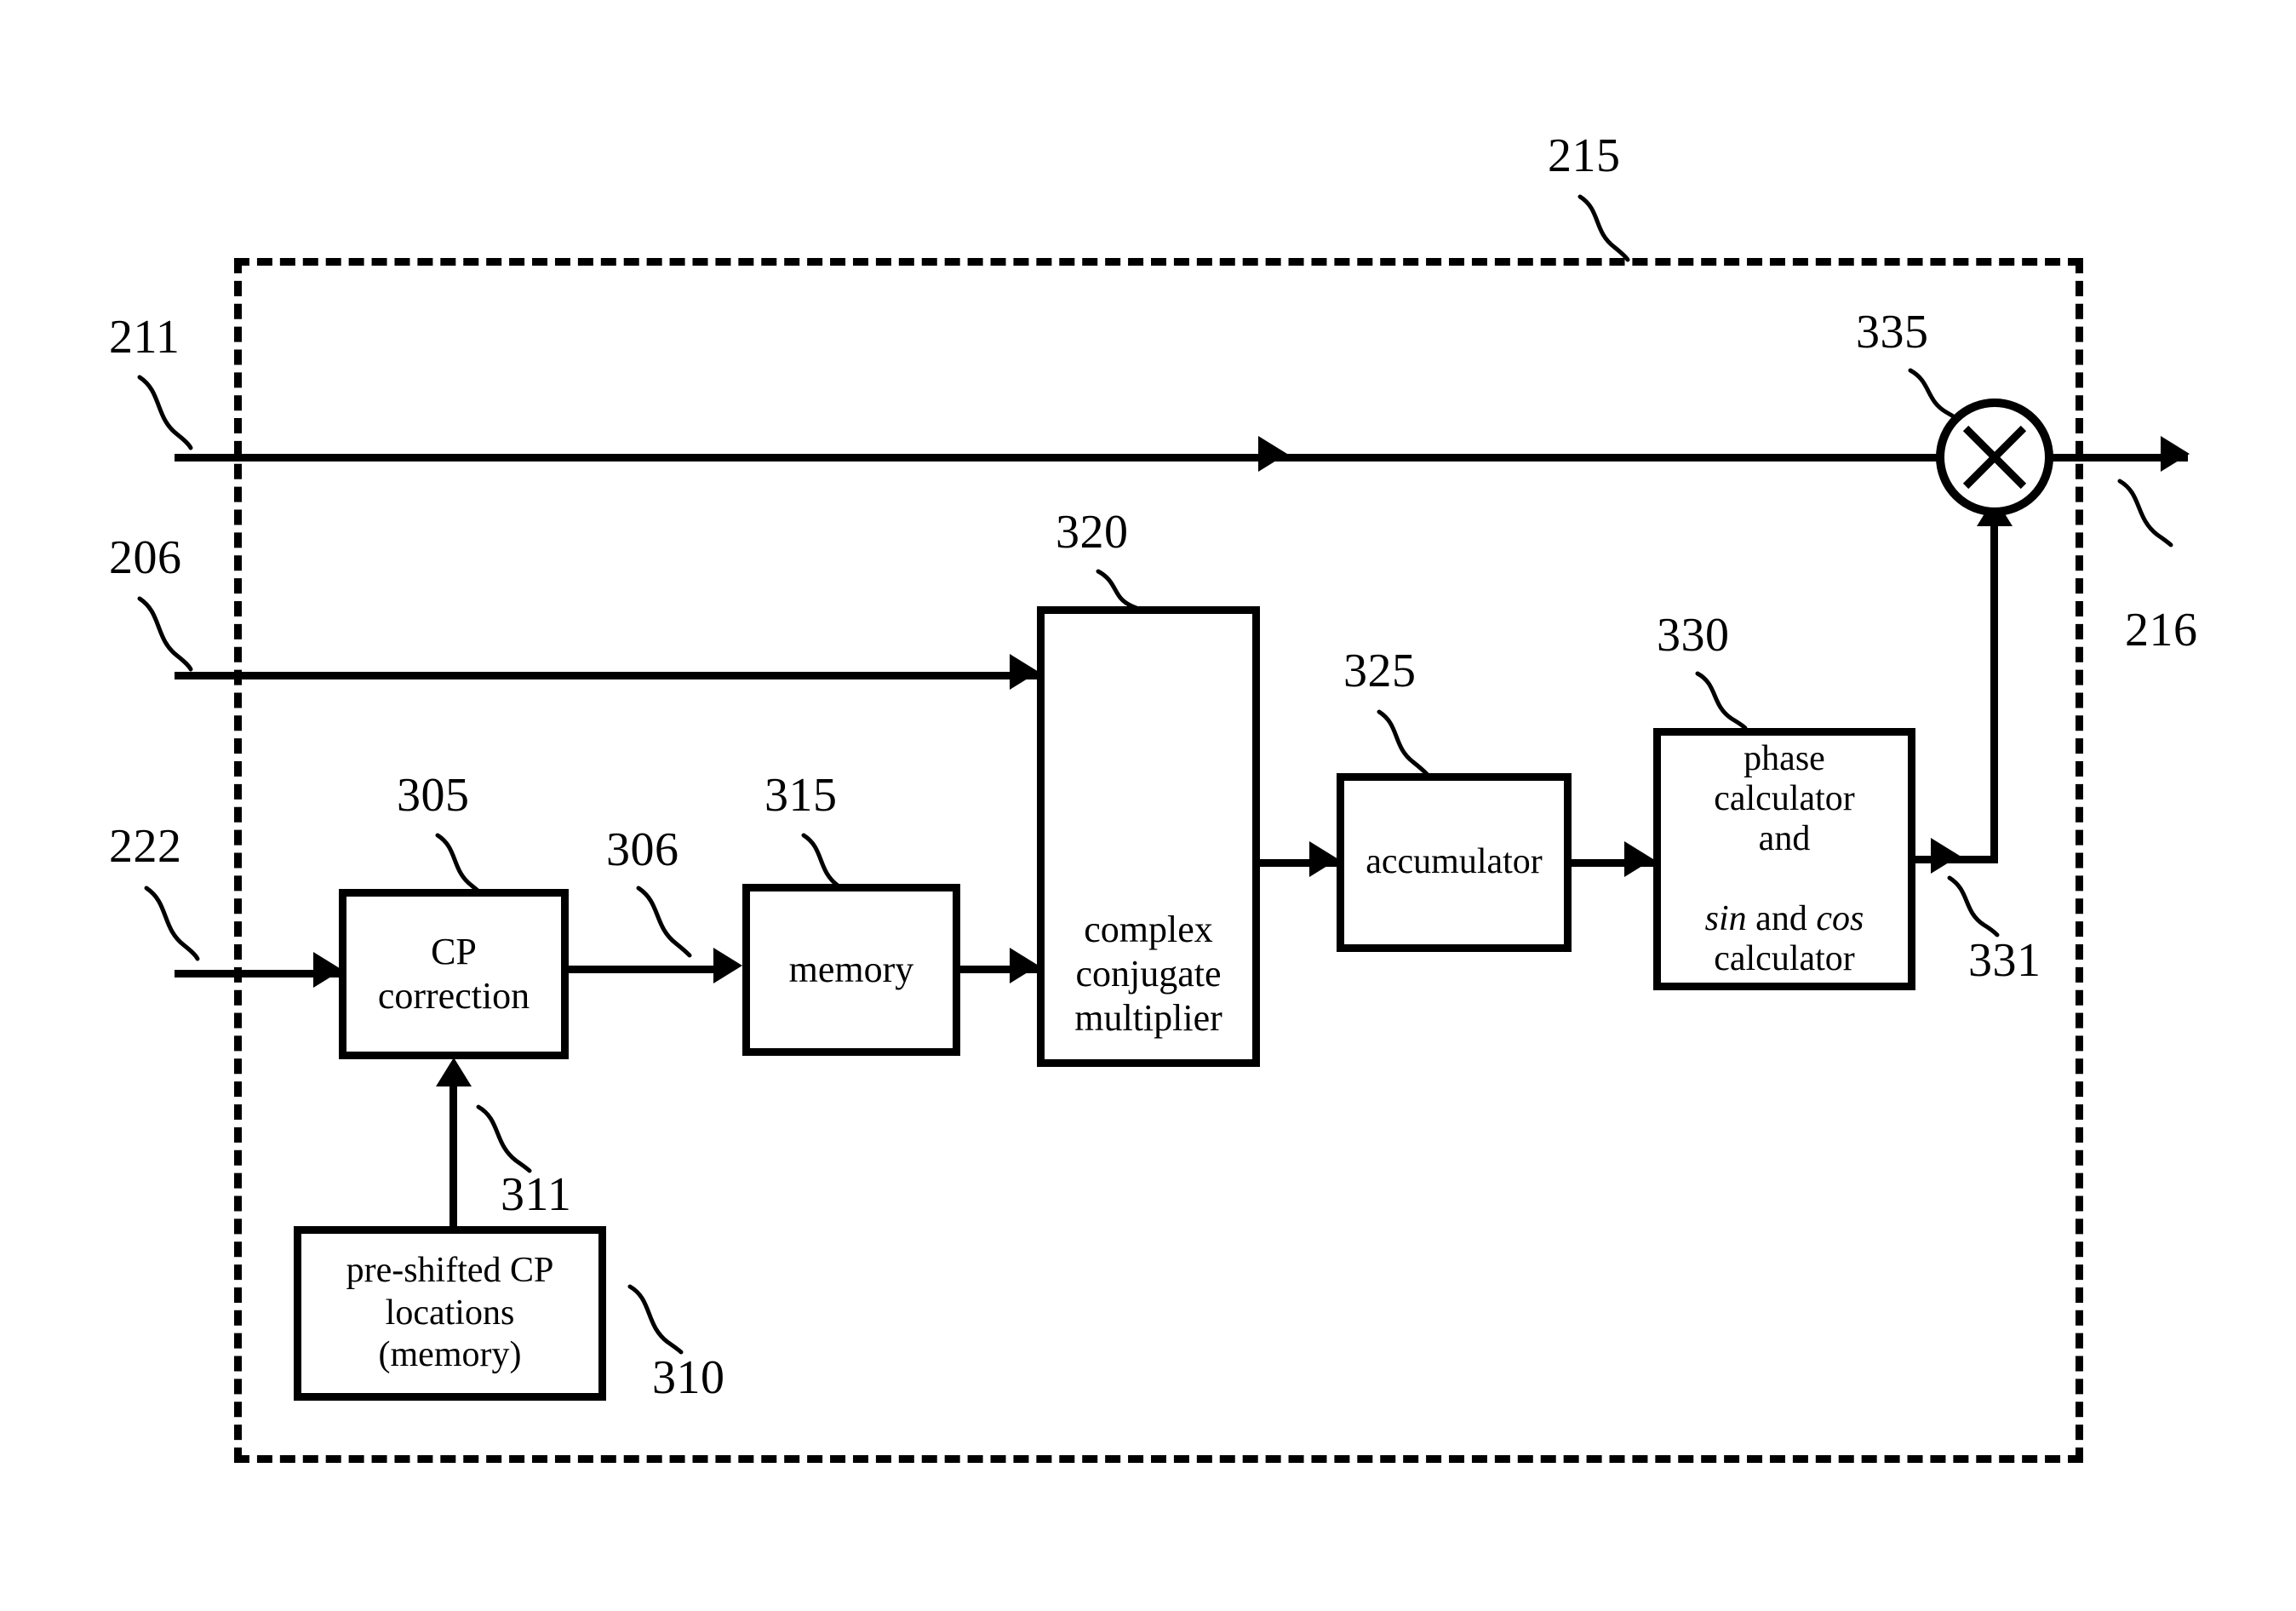 The height and width of the screenshot is (1611, 2296). I want to click on block-accumulator: accumulator, so click(1454, 863).